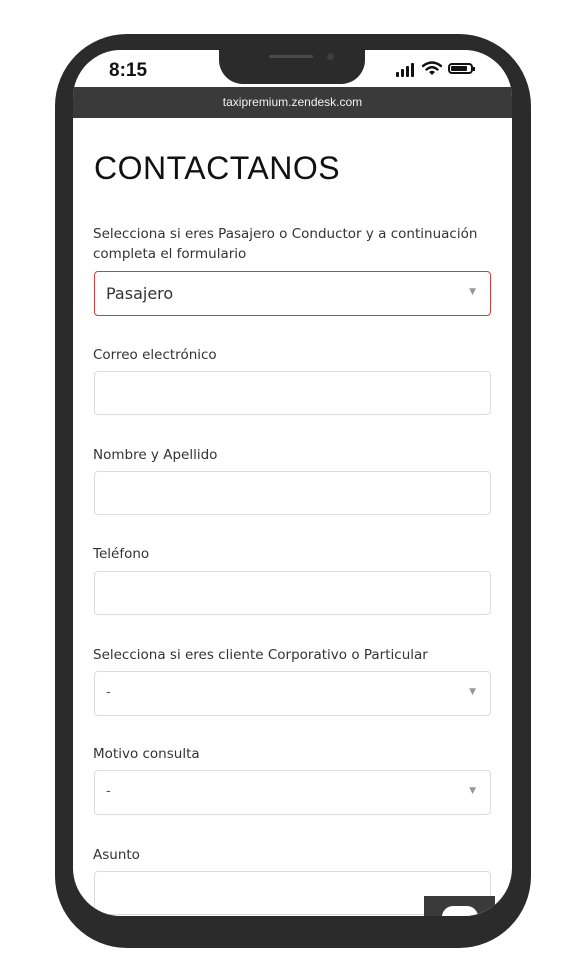 The width and height of the screenshot is (585, 980). I want to click on chat-widget-button, so click(459, 906).